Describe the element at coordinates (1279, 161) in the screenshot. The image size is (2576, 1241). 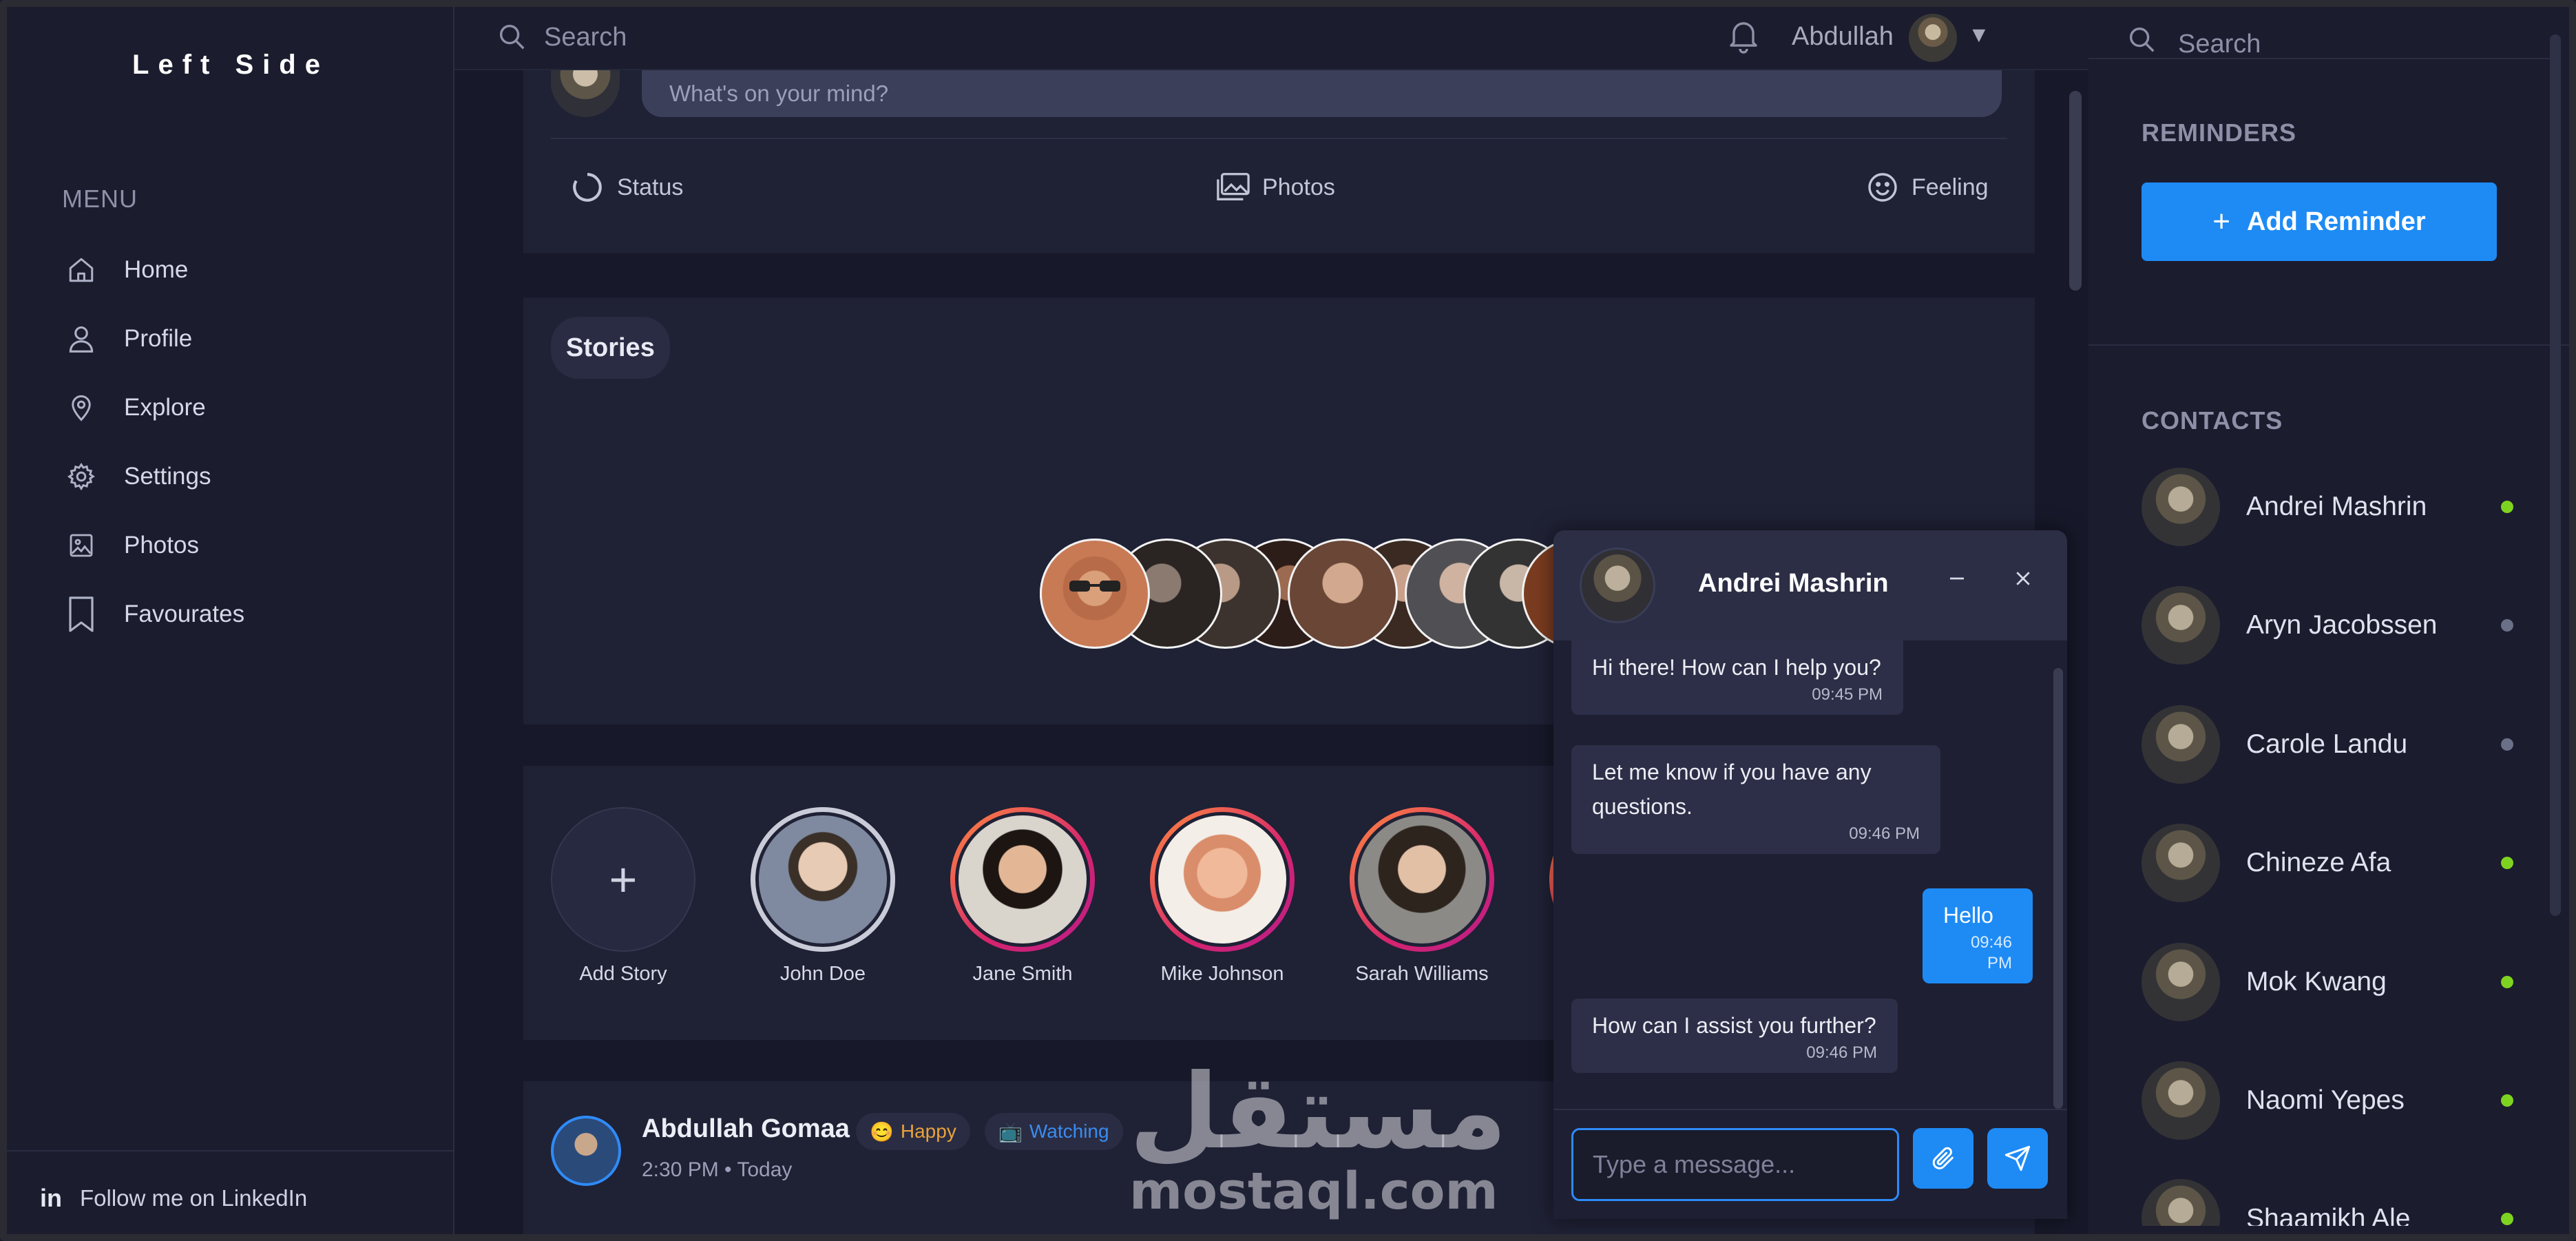
I see `post-composer-card: Status Photos Feeling` at that location.